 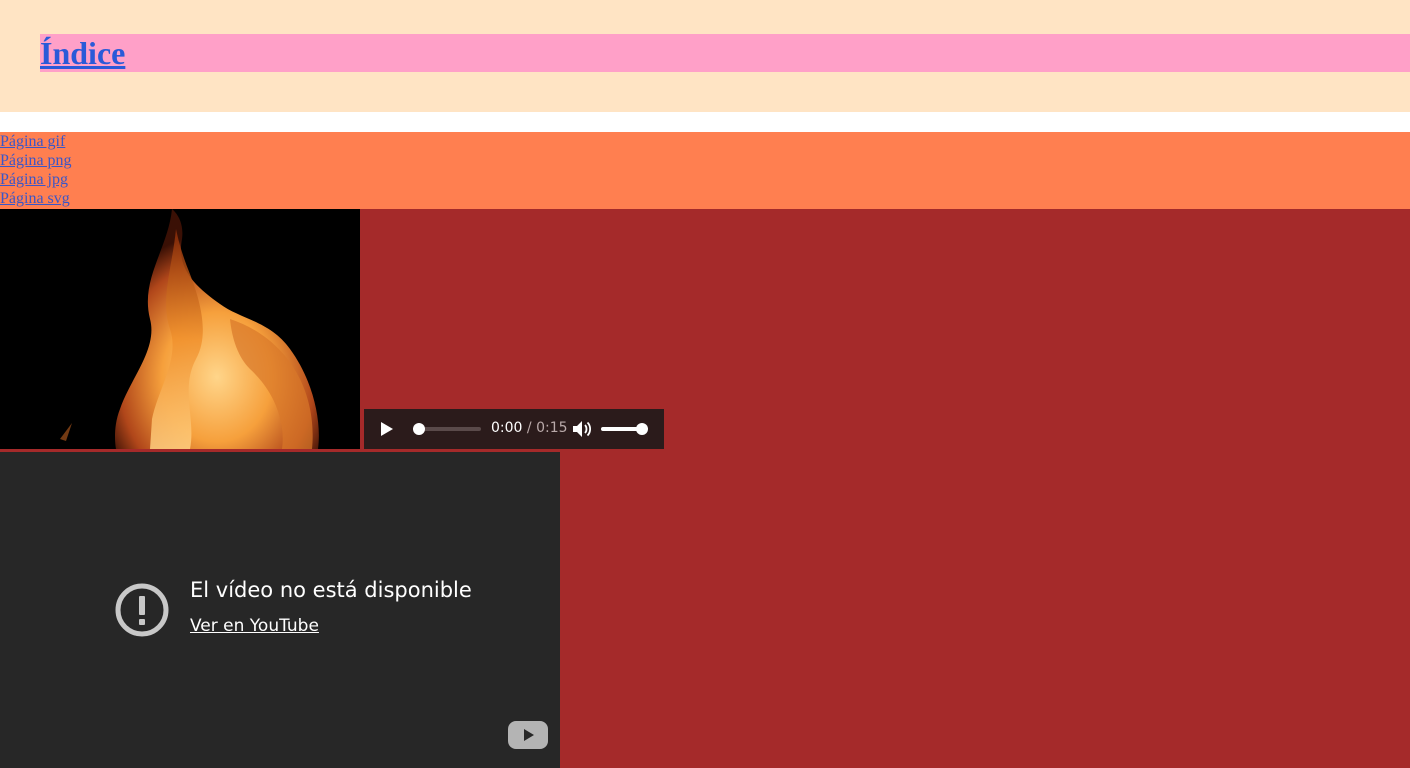 I want to click on watch-on-youtube-link: Ver en YouTube, so click(x=254, y=626).